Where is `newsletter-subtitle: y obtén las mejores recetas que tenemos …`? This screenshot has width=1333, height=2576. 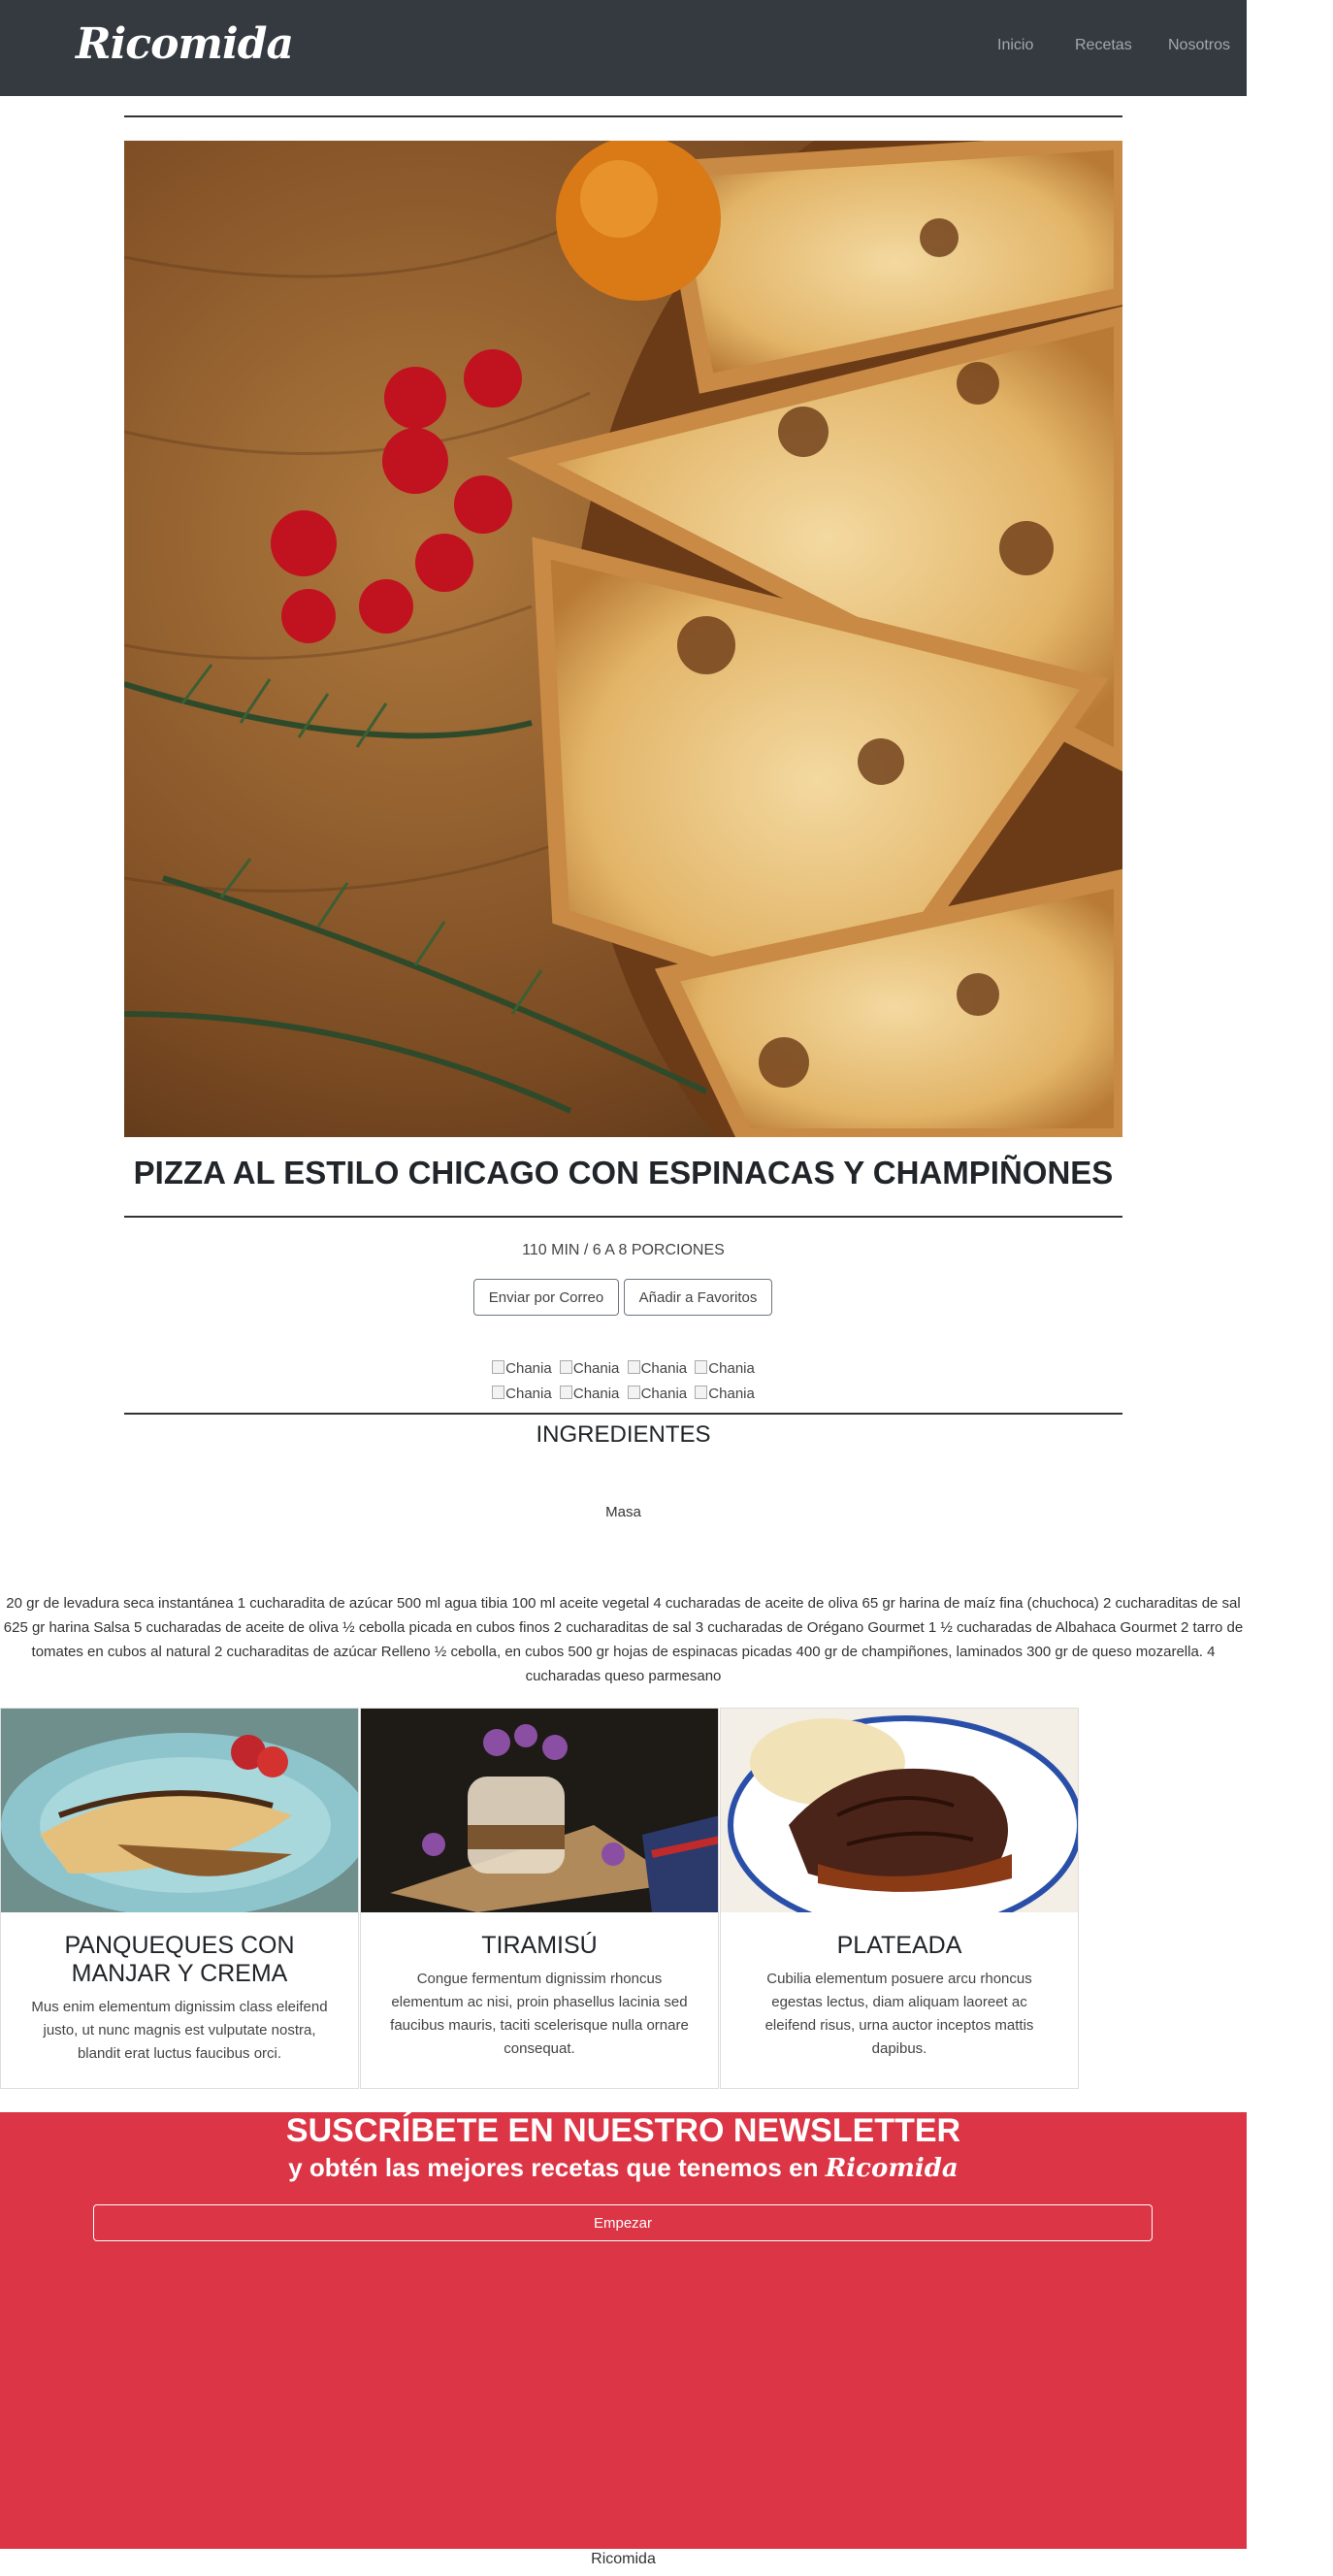 newsletter-subtitle: y obtén las mejores recetas que tenemos … is located at coordinates (623, 2168).